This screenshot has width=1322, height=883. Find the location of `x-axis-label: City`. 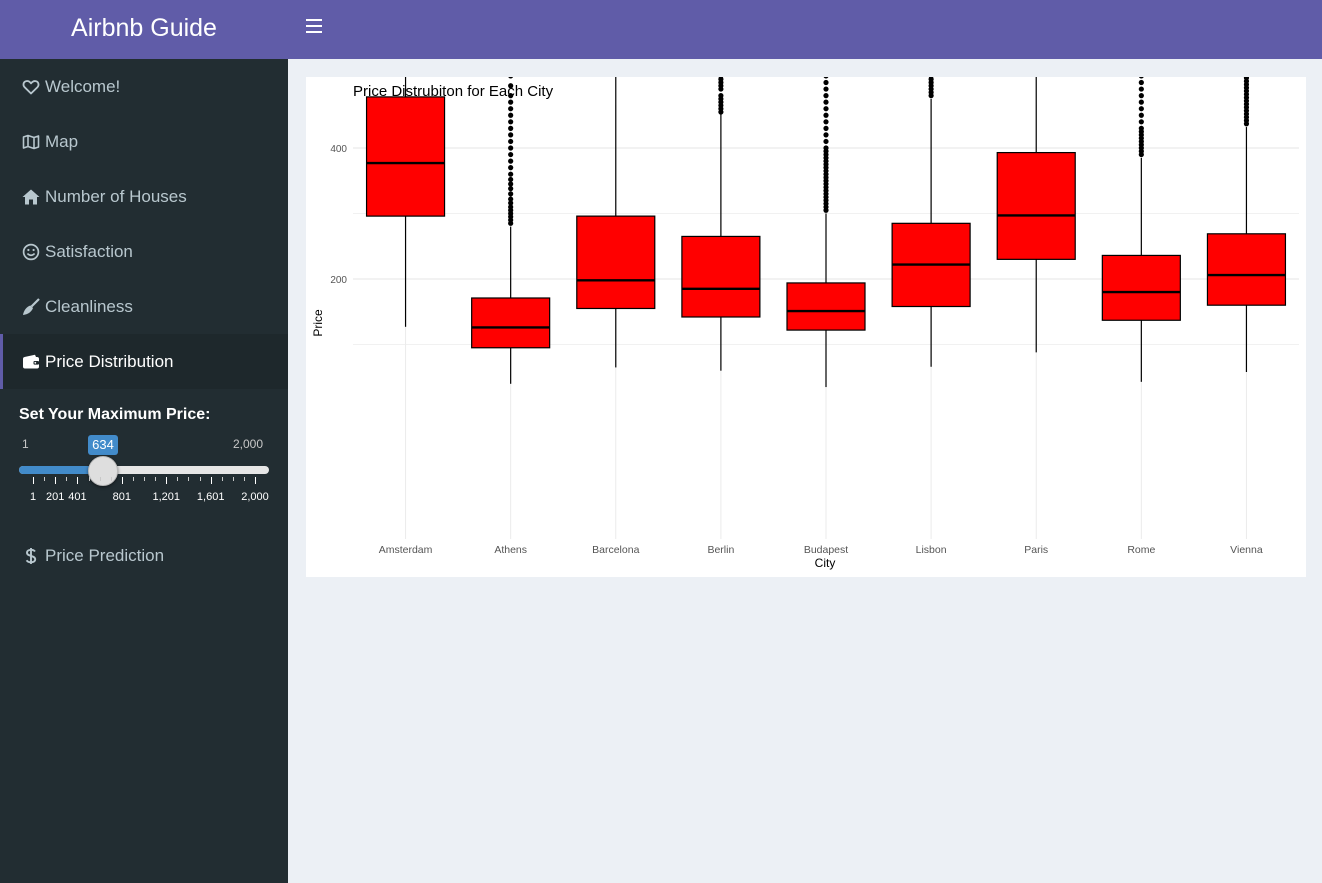

x-axis-label: City is located at coordinates (825, 563).